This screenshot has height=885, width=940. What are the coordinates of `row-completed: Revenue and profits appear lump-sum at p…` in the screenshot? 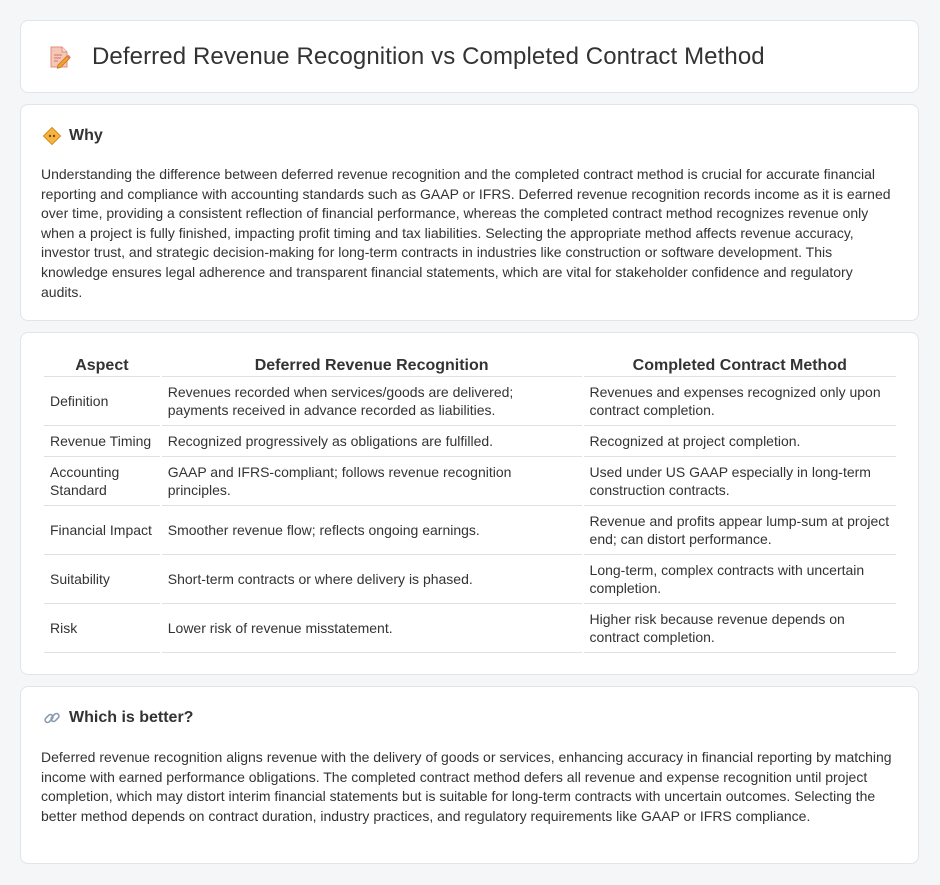 It's located at (739, 530).